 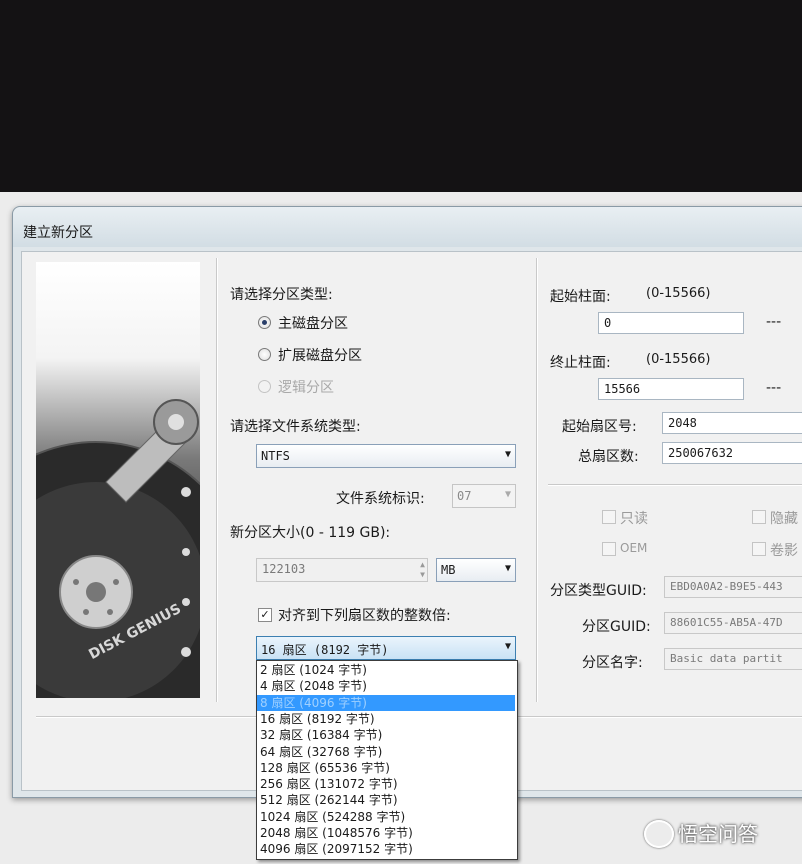 I want to click on end-cylinder-range: (0-15566), so click(x=678, y=359).